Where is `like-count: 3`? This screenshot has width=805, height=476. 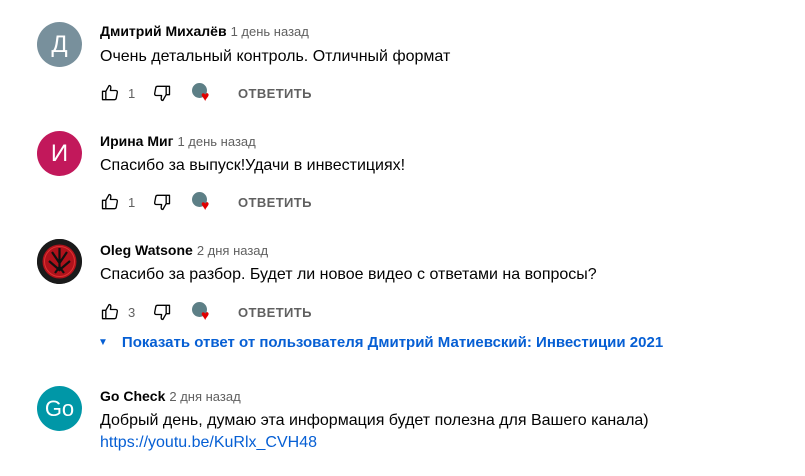 like-count: 3 is located at coordinates (132, 312).